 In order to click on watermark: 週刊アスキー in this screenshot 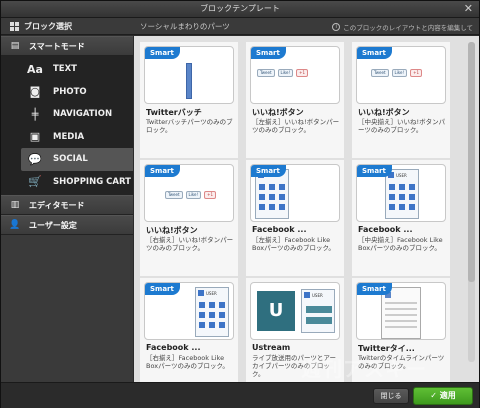, I will do `click(364, 369)`.